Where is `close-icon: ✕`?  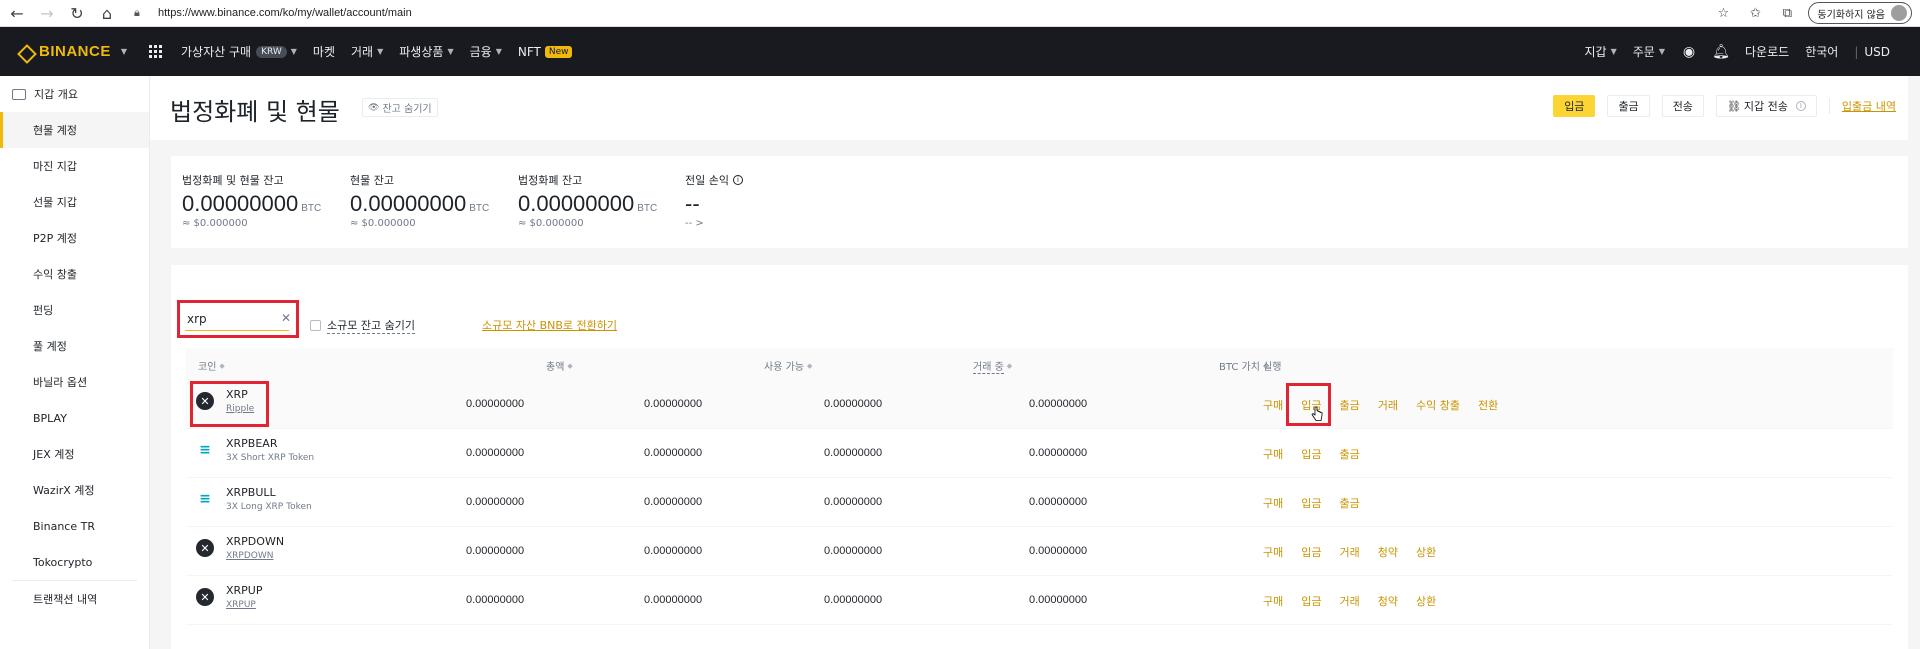 close-icon: ✕ is located at coordinates (286, 318).